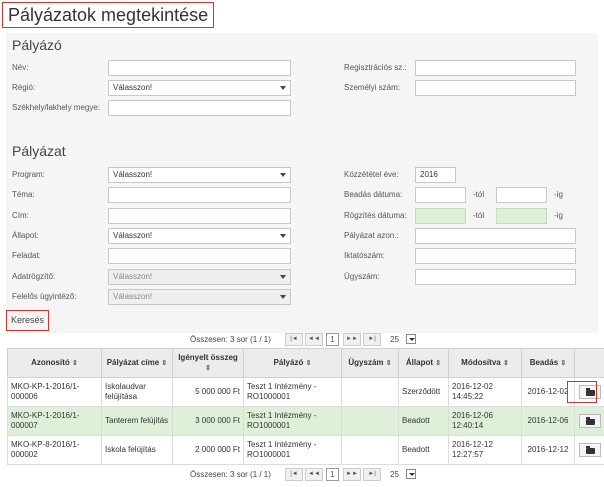 The height and width of the screenshot is (487, 604). Describe the element at coordinates (375, 67) in the screenshot. I see `regnum-label: Regisztrációs sz.:` at that location.